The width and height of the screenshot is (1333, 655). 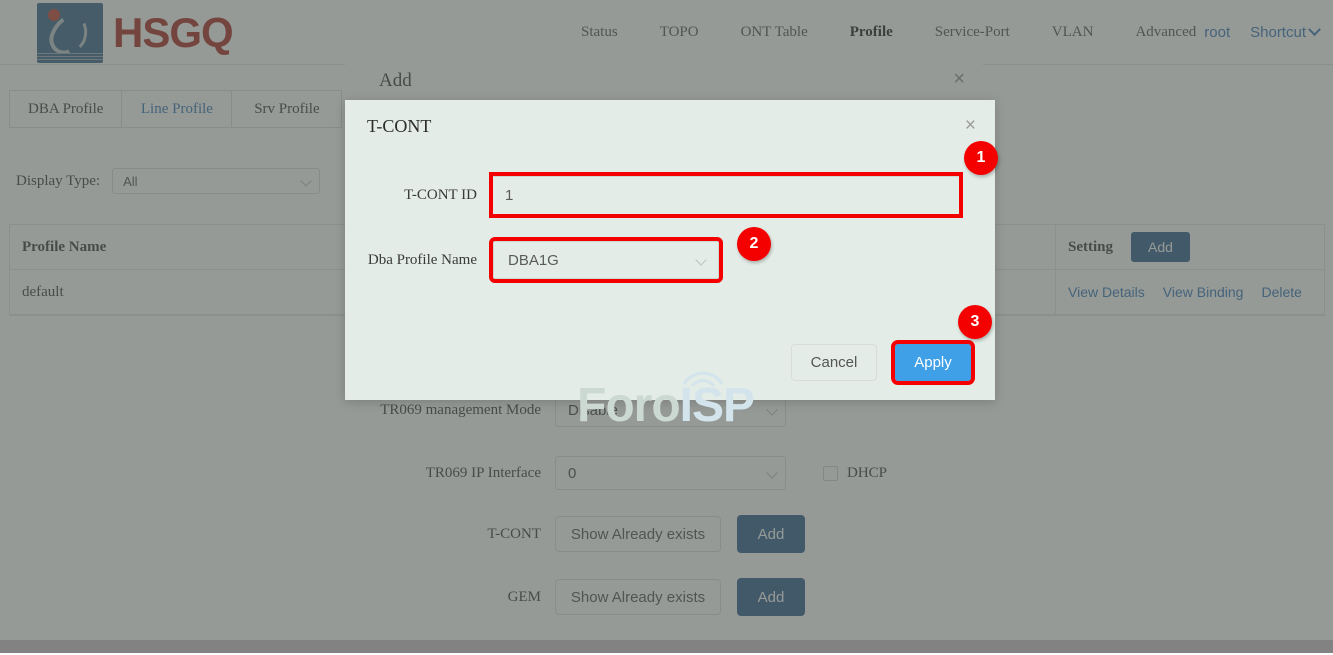 What do you see at coordinates (419, 195) in the screenshot?
I see `tcont-id-label: T-CONT ID` at bounding box center [419, 195].